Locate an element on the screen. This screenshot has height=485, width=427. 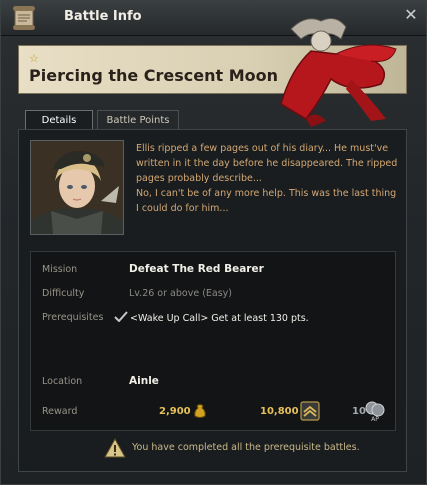
mission-value: Defeat The Red Bearer is located at coordinates (196, 269).